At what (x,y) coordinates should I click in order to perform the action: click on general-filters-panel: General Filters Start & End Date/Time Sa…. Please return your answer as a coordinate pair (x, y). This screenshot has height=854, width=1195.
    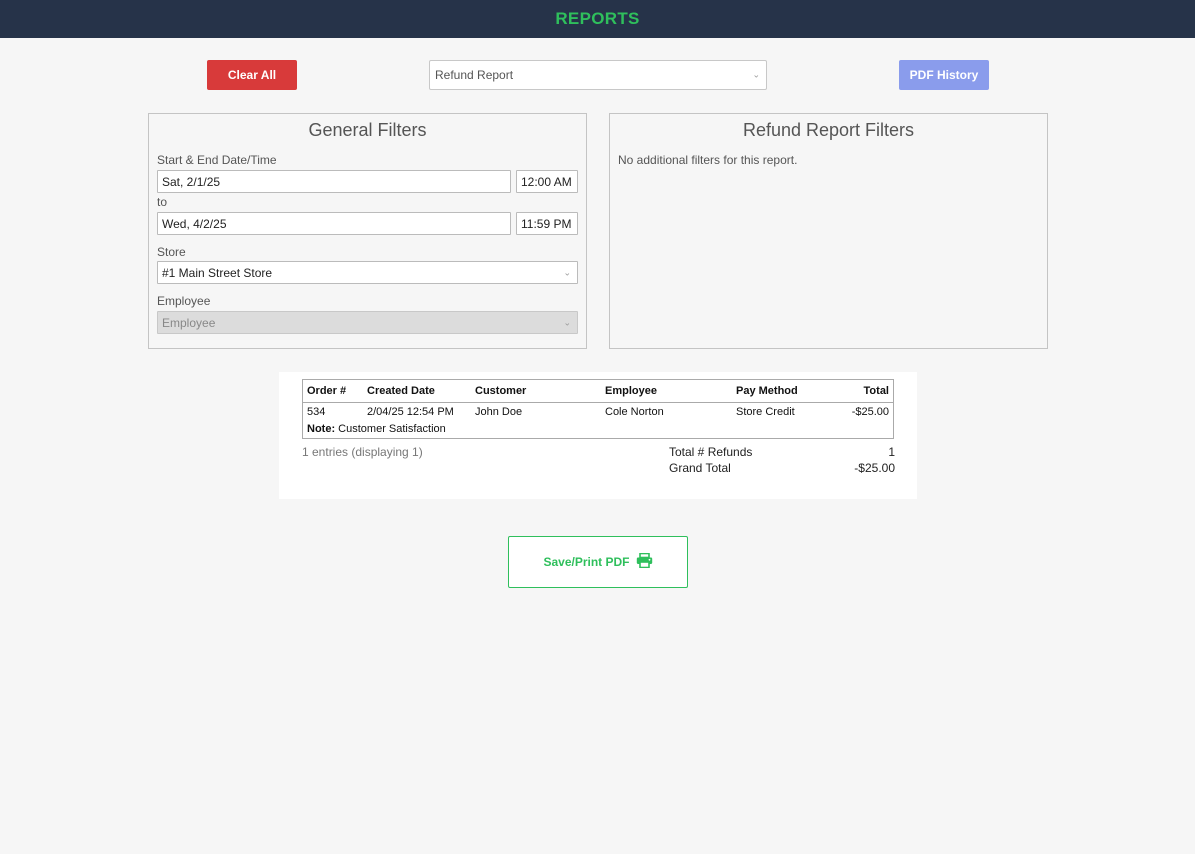
    Looking at the image, I should click on (367, 231).